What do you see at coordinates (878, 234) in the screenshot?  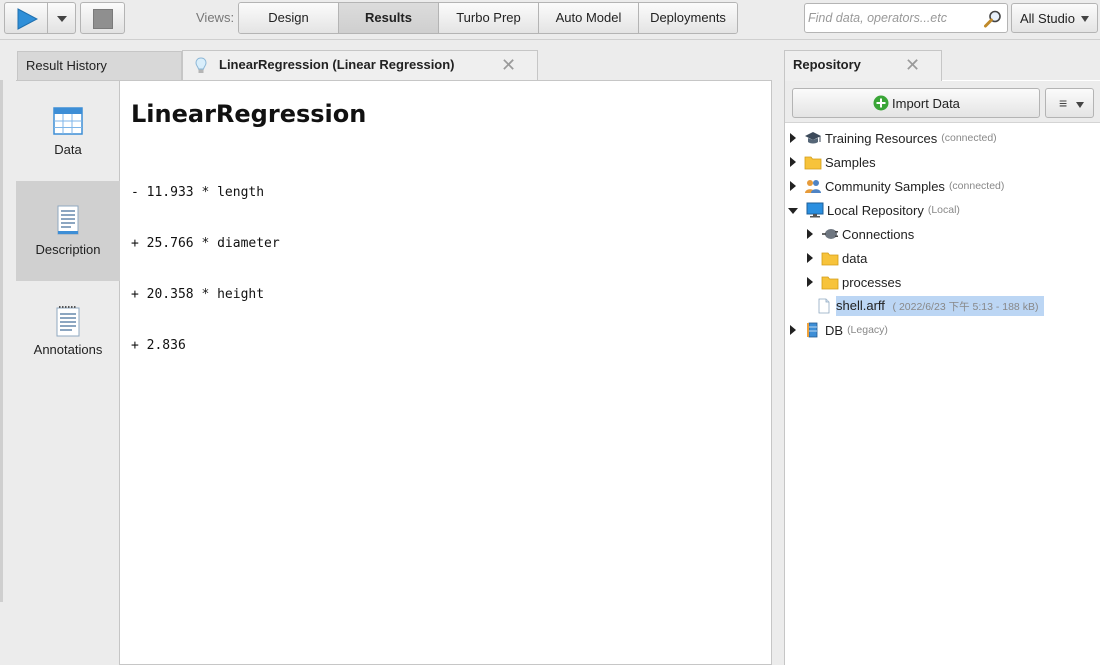 I see `tree-item-label: Connections` at bounding box center [878, 234].